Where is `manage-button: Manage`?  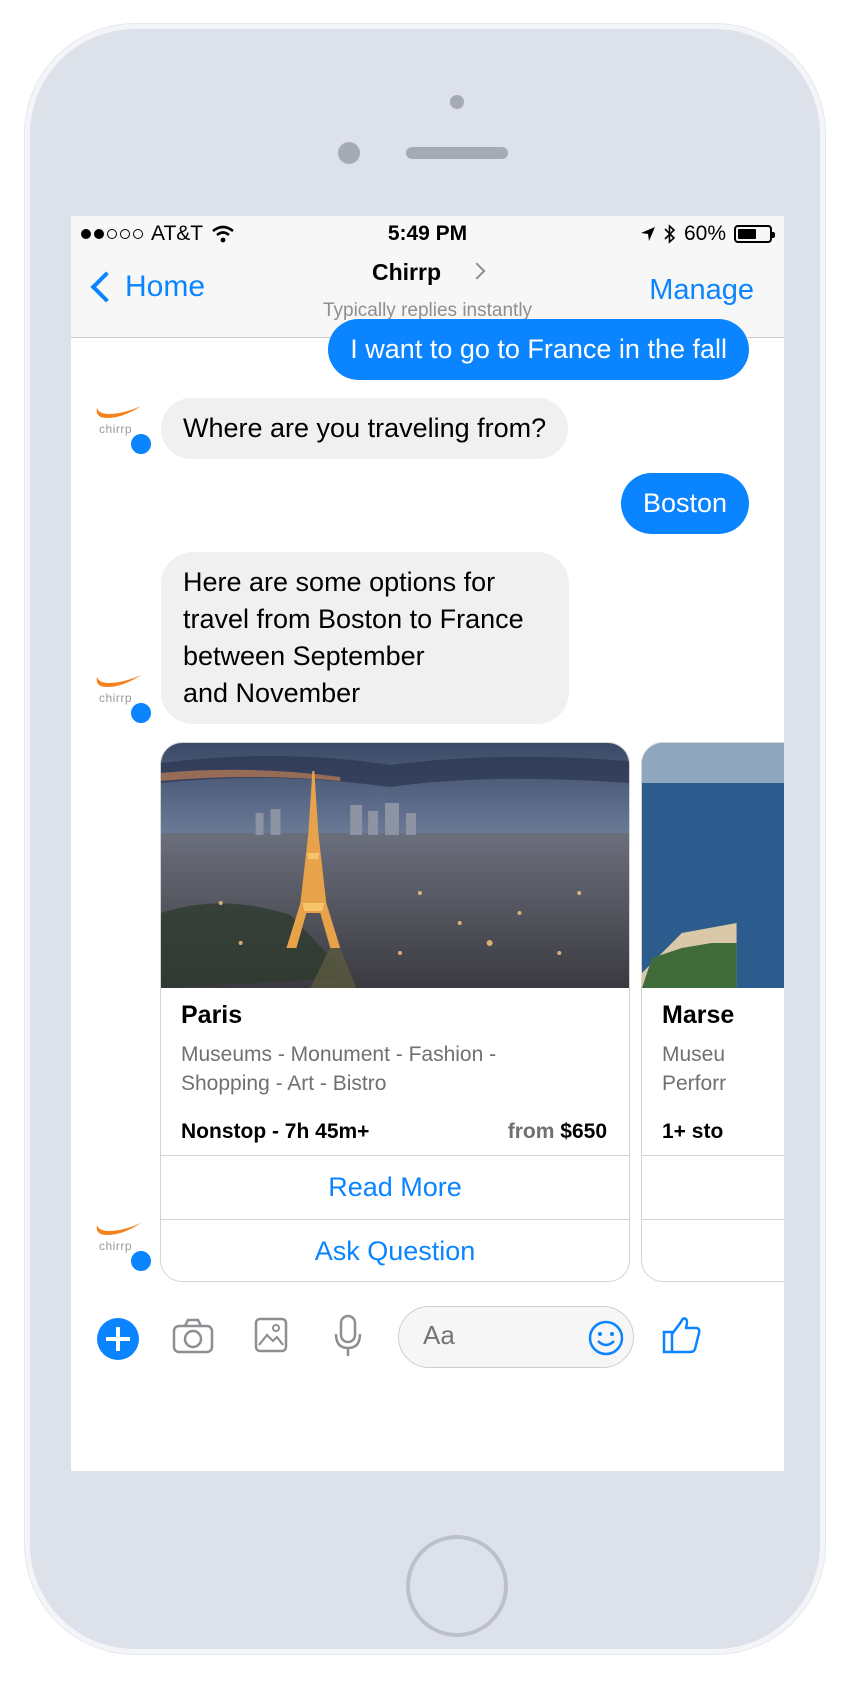 manage-button: Manage is located at coordinates (701, 290).